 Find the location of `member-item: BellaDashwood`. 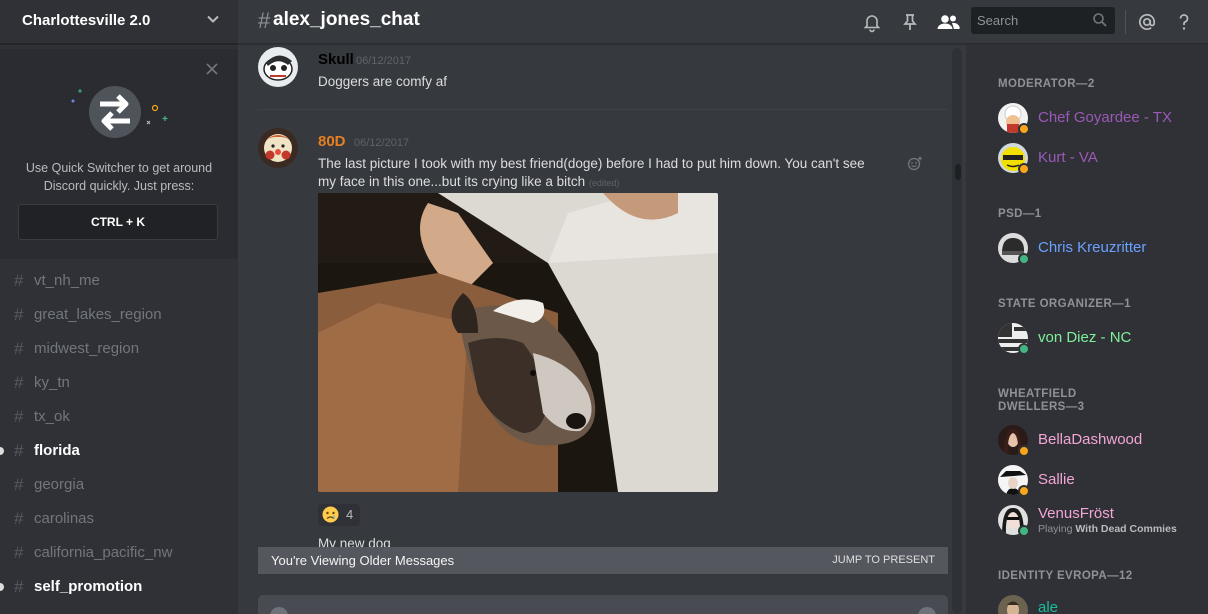

member-item: BellaDashwood is located at coordinates (1103, 443).